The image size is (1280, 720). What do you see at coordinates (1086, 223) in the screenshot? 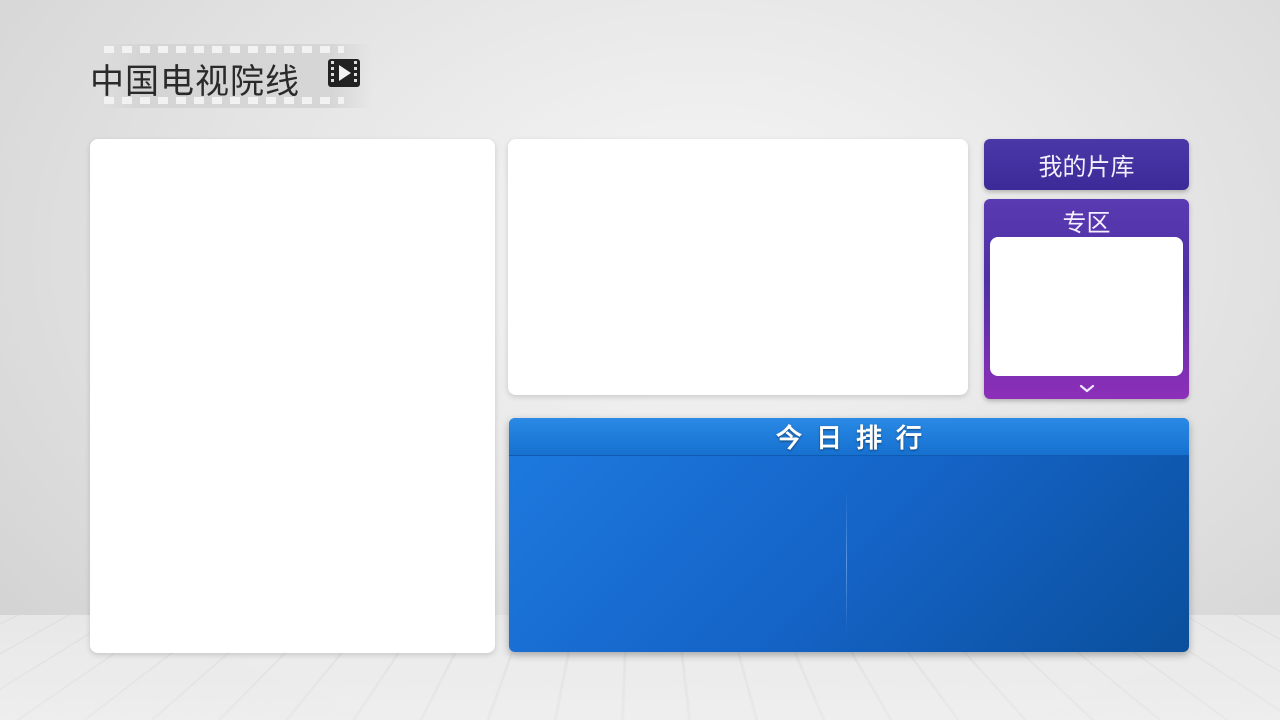
I see `zone-title: 专区` at bounding box center [1086, 223].